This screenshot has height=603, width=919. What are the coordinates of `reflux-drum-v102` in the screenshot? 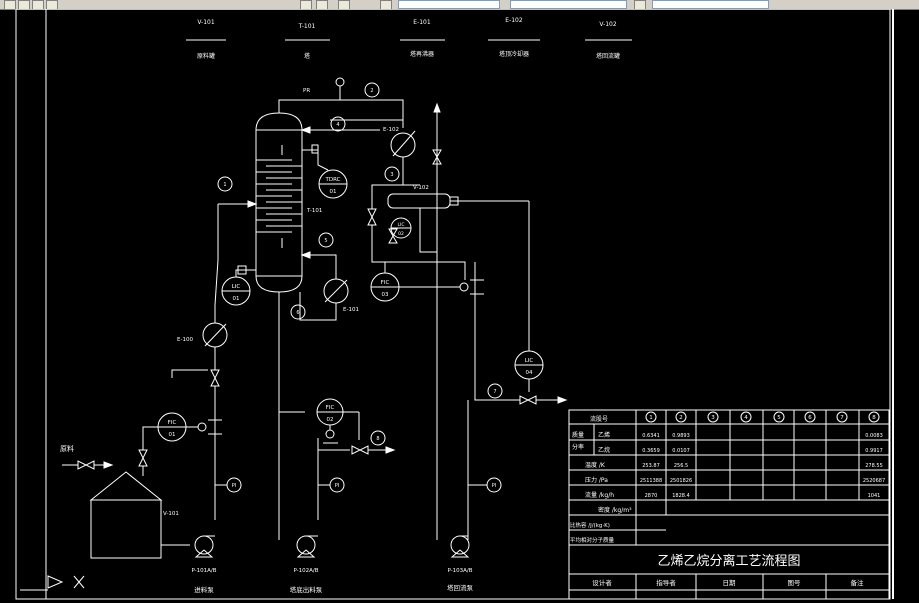 It's located at (419, 201).